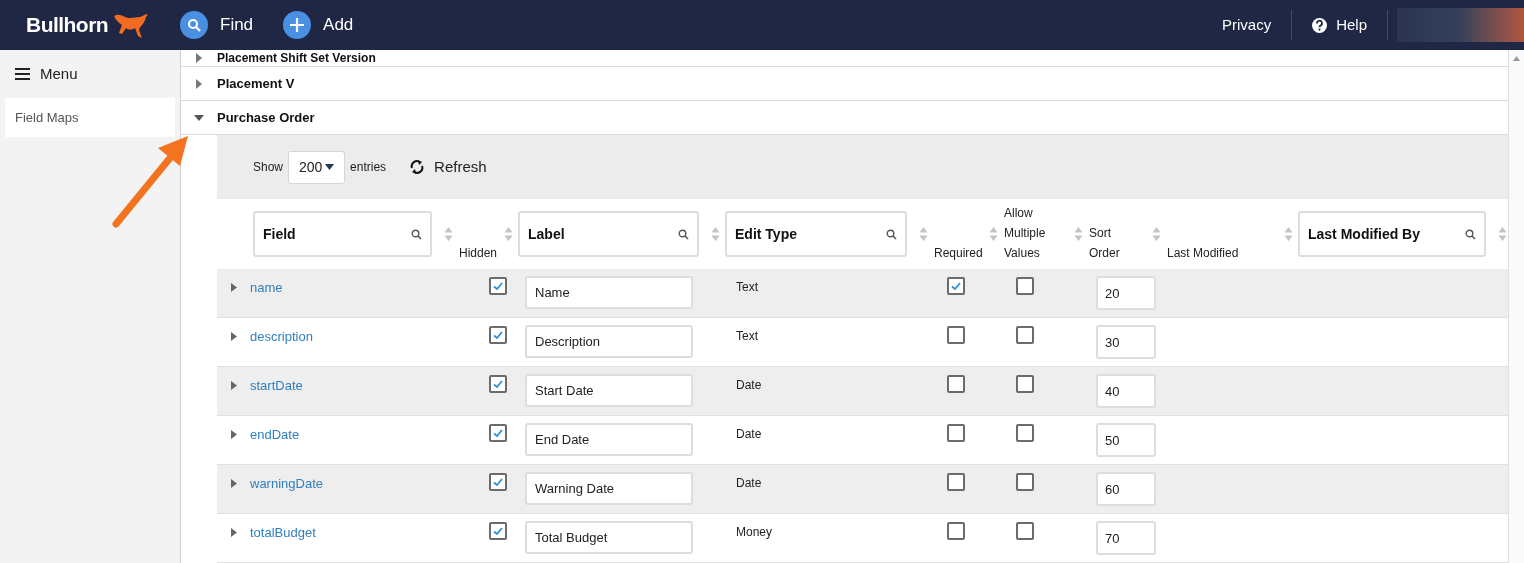  What do you see at coordinates (609, 292) in the screenshot?
I see `label-input: Name` at bounding box center [609, 292].